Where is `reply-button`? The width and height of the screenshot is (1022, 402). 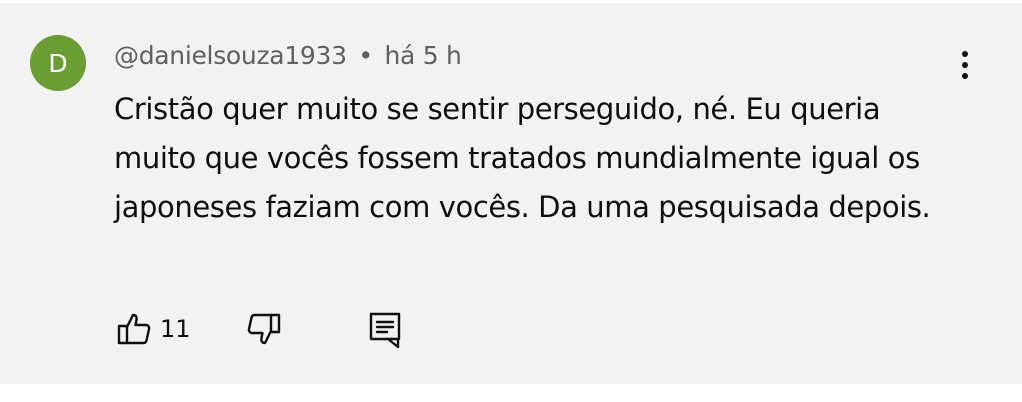 reply-button is located at coordinates (385, 330).